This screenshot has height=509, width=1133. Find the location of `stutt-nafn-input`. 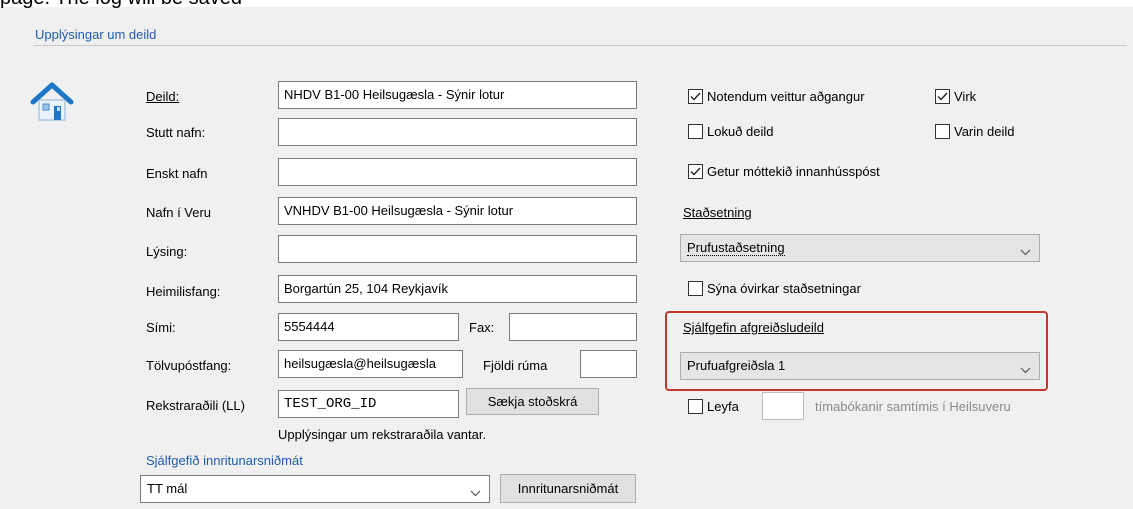

stutt-nafn-input is located at coordinates (457, 132).